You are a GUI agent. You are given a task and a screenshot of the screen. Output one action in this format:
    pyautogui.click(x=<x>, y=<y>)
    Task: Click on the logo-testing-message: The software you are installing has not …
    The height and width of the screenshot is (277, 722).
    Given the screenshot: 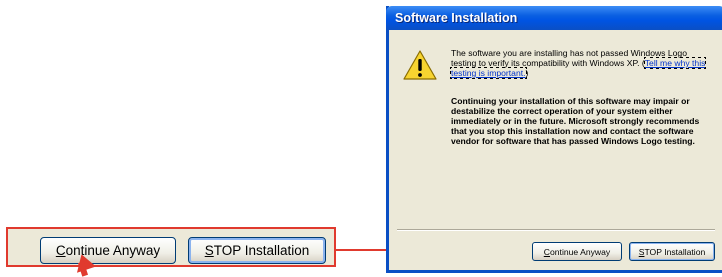 What is the action you would take?
    pyautogui.click(x=579, y=63)
    